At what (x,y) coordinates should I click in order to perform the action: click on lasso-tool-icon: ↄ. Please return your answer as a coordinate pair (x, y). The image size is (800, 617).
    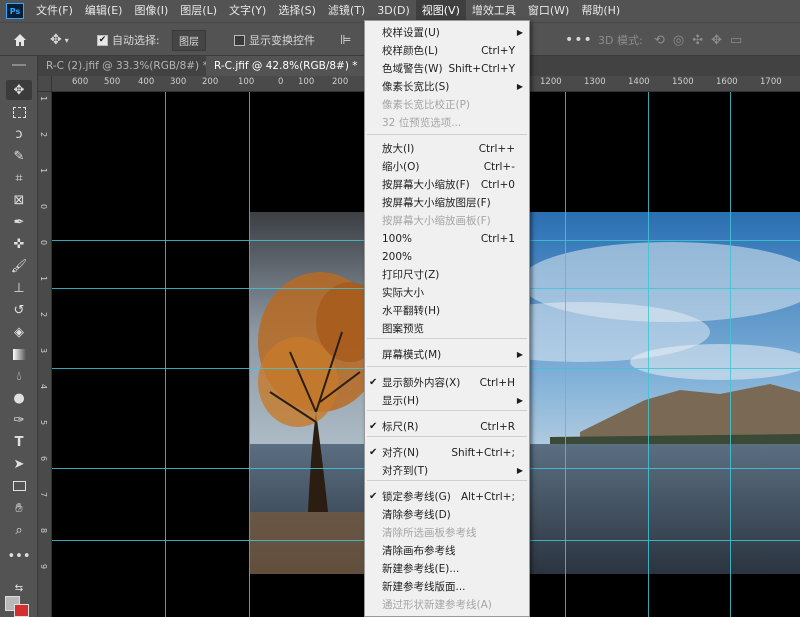
    Looking at the image, I should click on (19, 134).